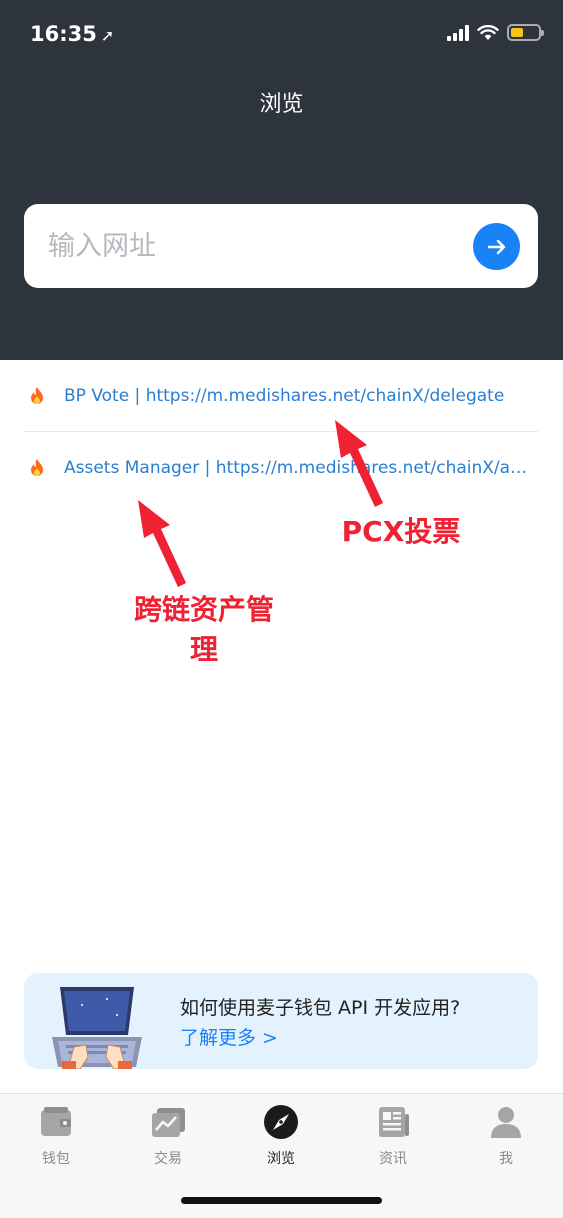 The width and height of the screenshot is (563, 1218). Describe the element at coordinates (281, 1122) in the screenshot. I see `compass-icon` at that location.